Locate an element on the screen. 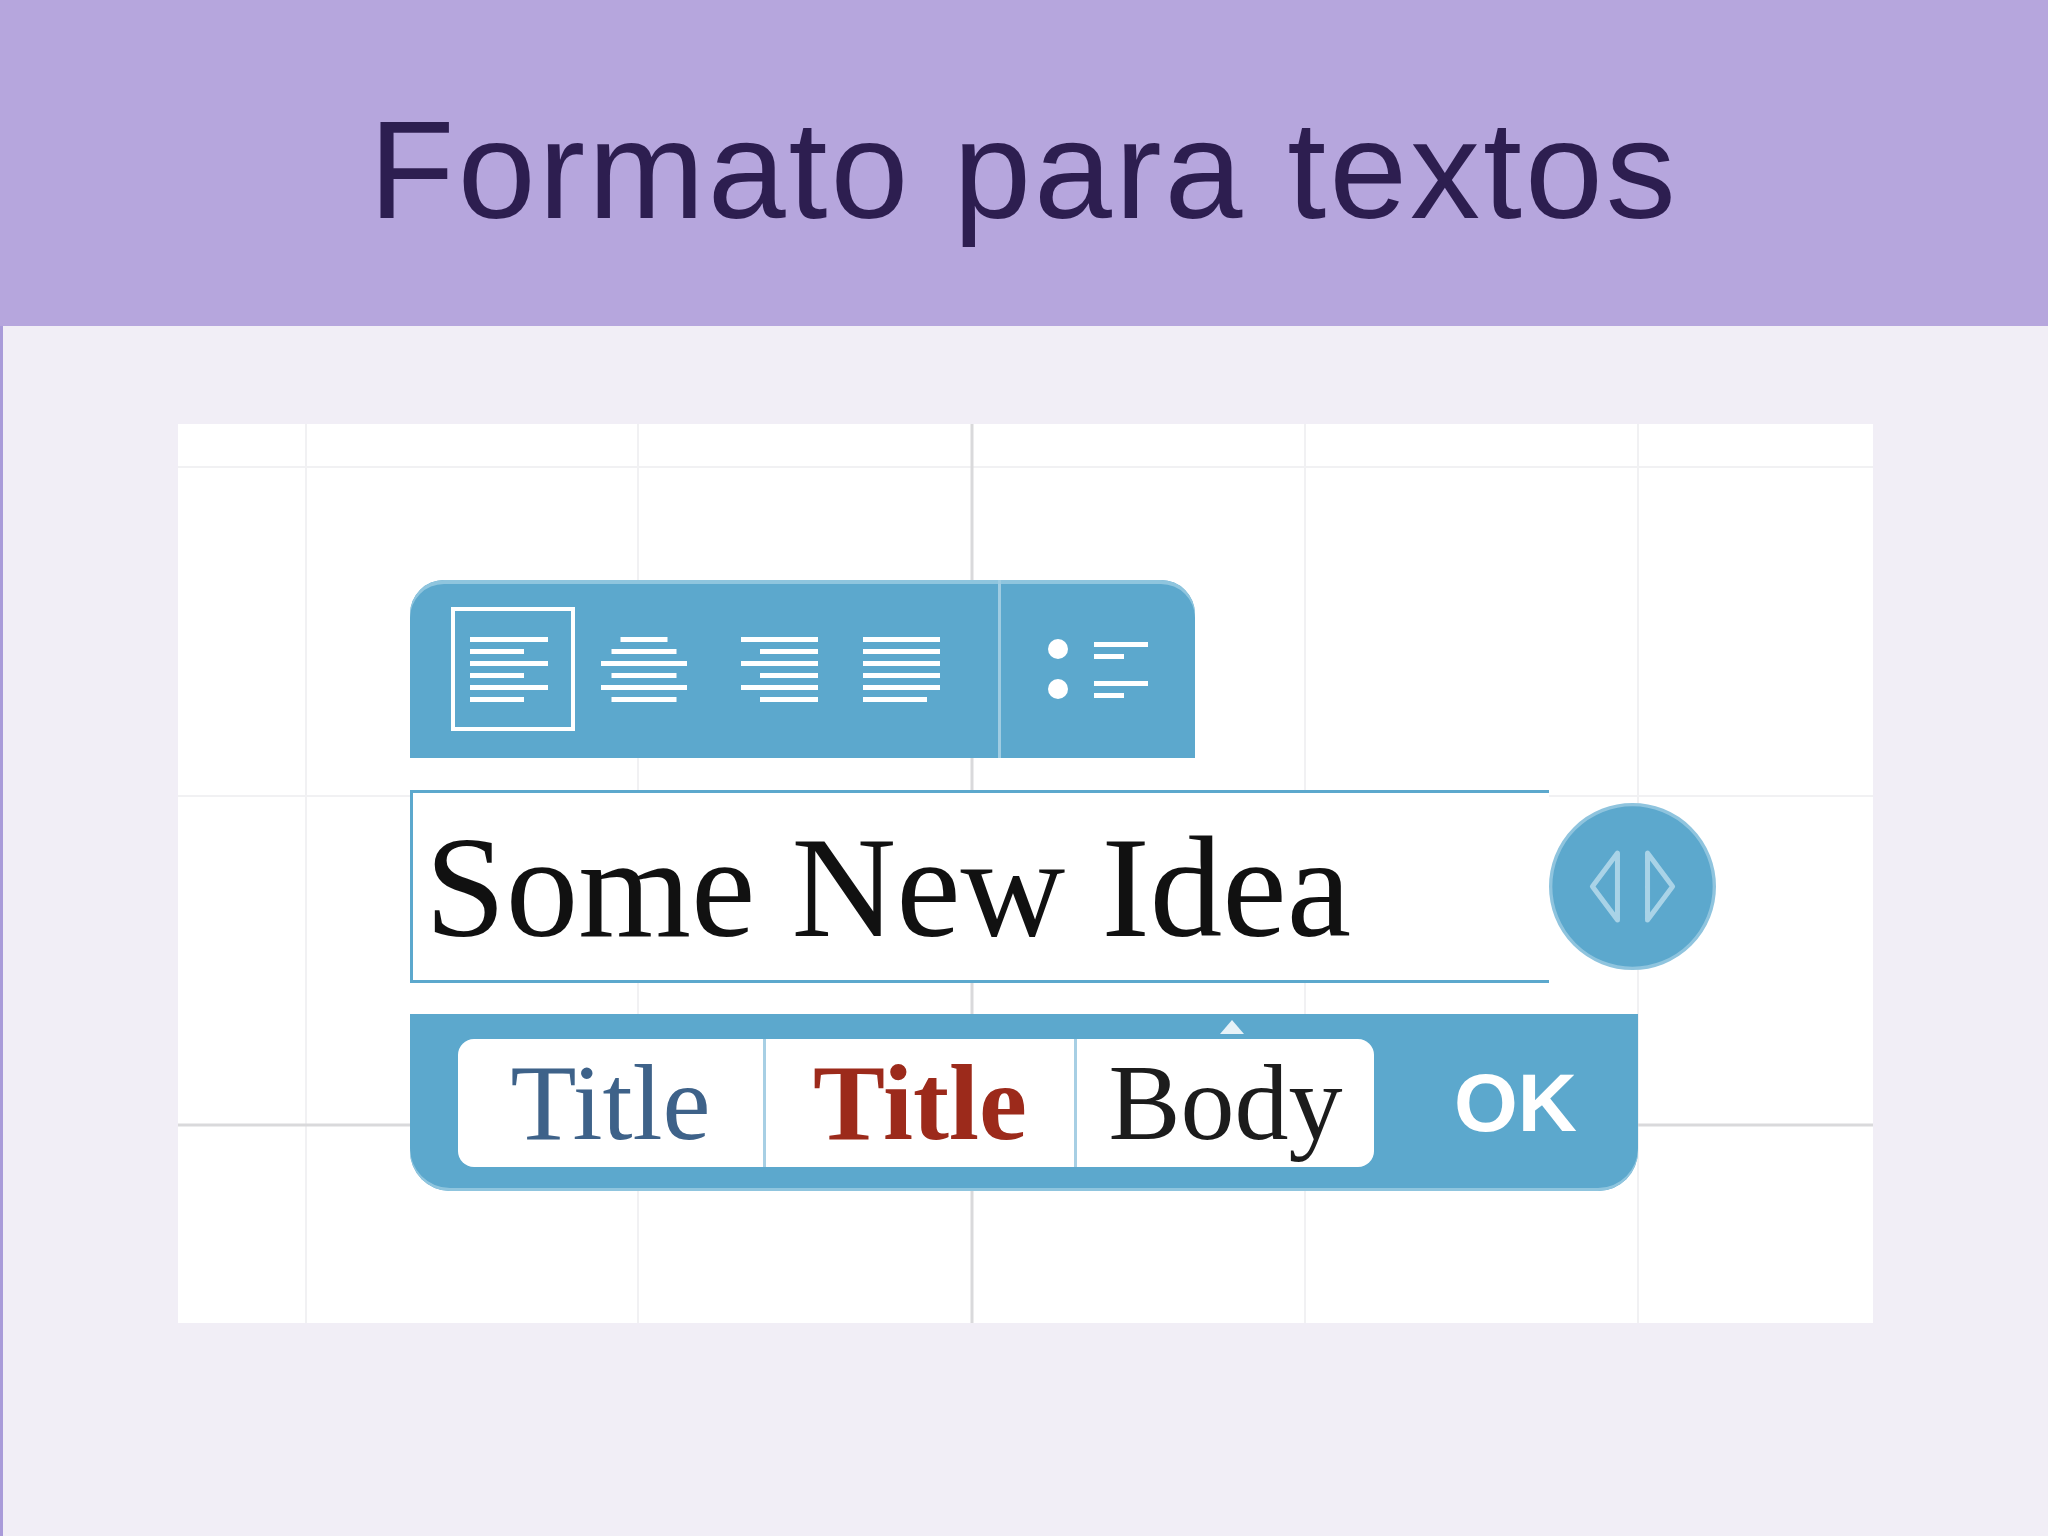 This screenshot has height=1536, width=2048. caret-icon is located at coordinates (1232, 1027).